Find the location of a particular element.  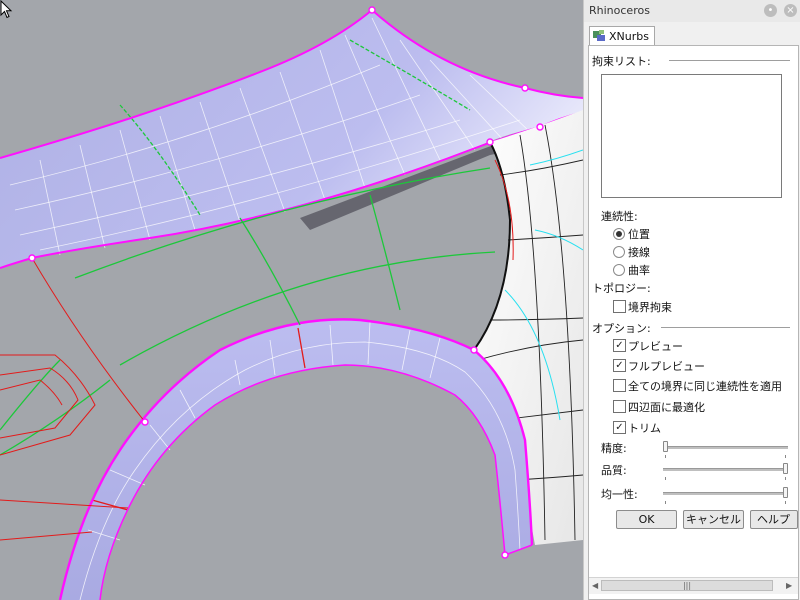

constraint-list-label: 拘束リスト: is located at coordinates (621, 61).